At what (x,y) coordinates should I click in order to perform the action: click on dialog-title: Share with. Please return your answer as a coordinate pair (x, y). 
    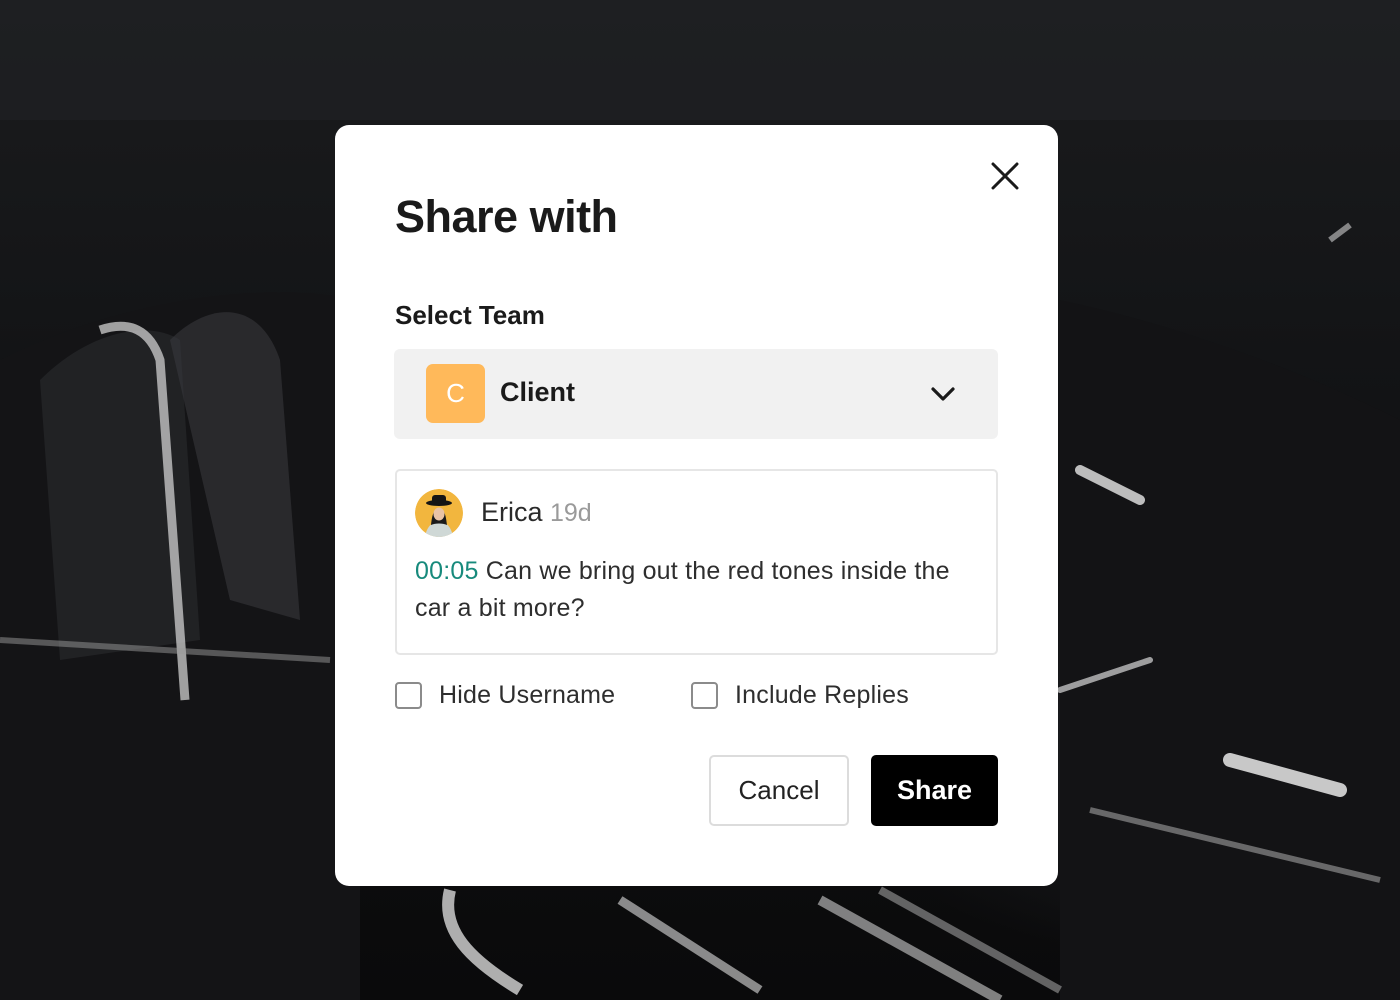
    Looking at the image, I should click on (506, 216).